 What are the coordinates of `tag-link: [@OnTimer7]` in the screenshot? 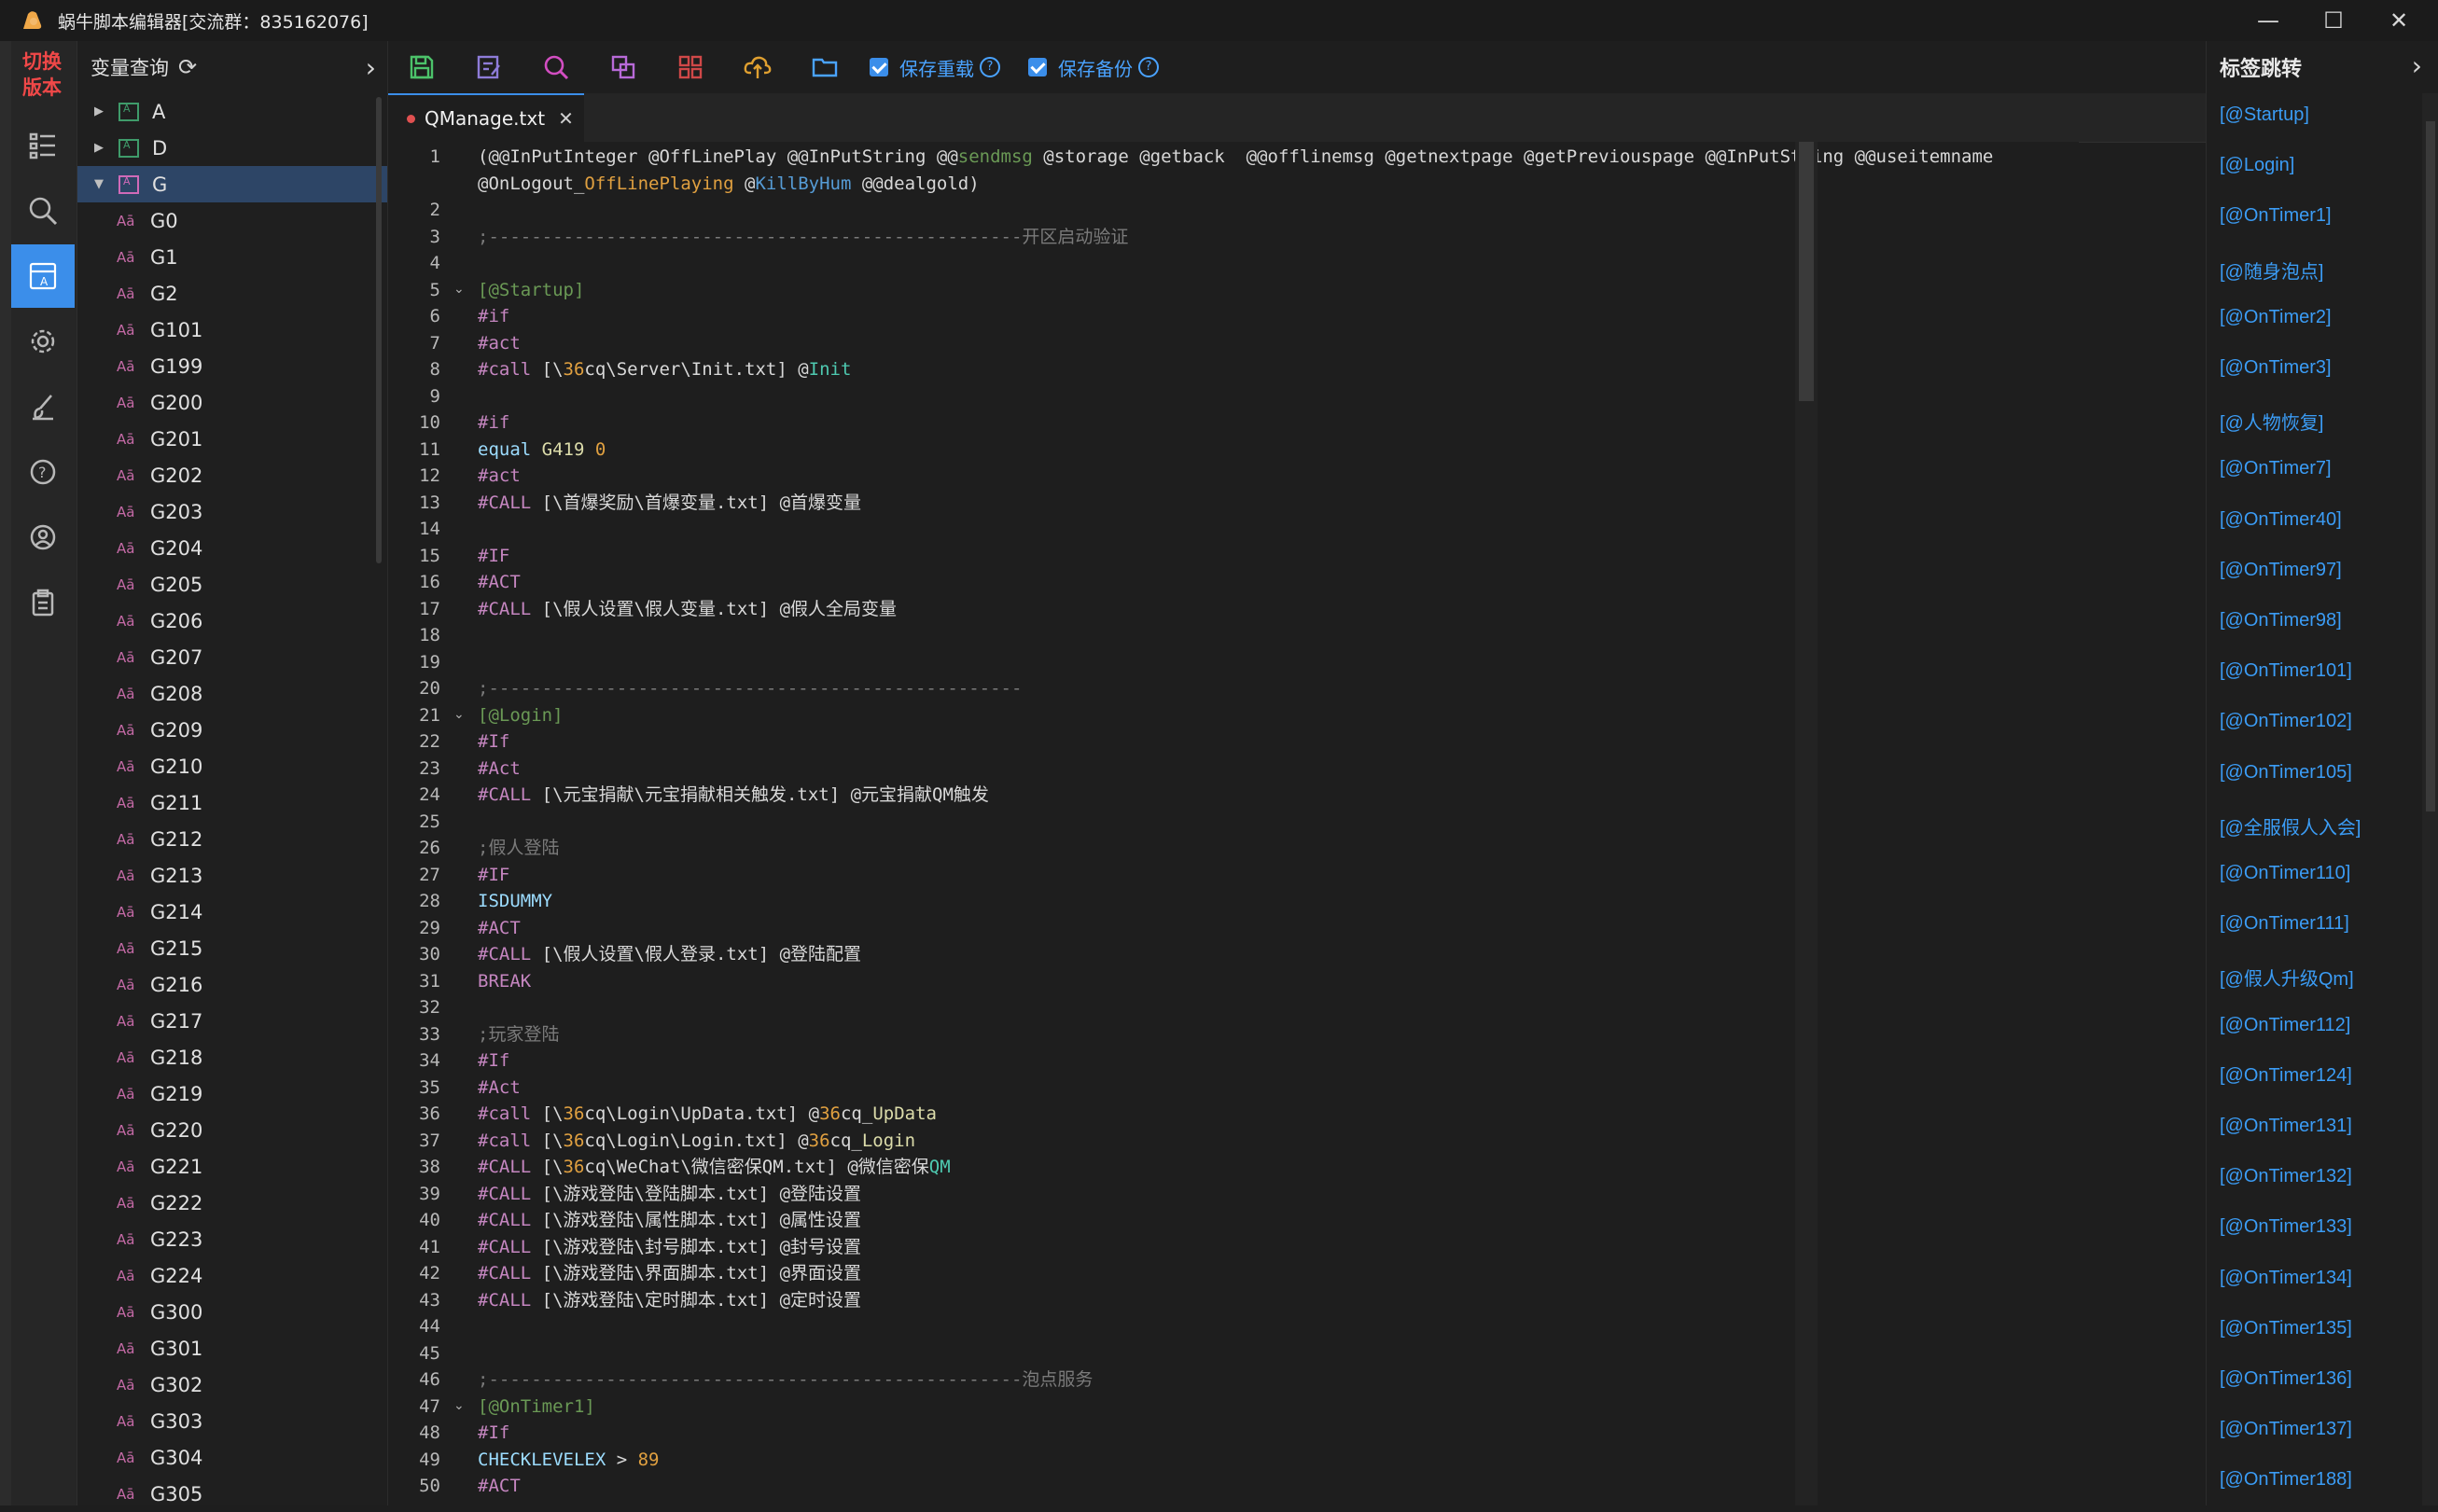 It's located at (2276, 468).